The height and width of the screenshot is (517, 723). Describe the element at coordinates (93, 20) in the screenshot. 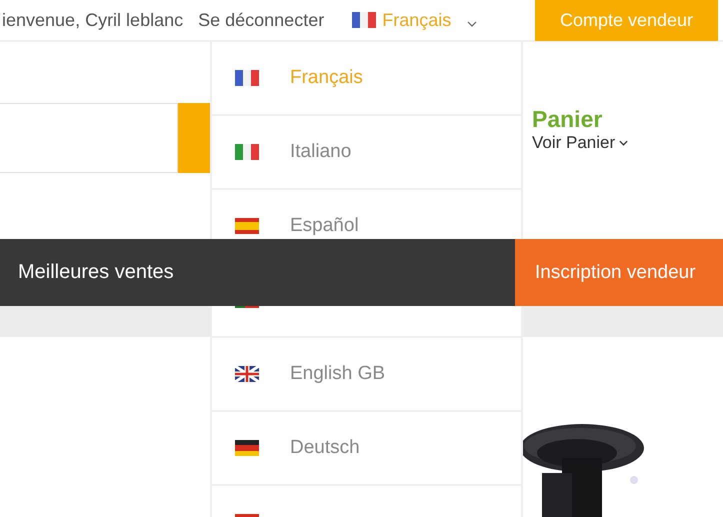

I see `welcome-text: ienvenue, Cyril leblanc` at that location.